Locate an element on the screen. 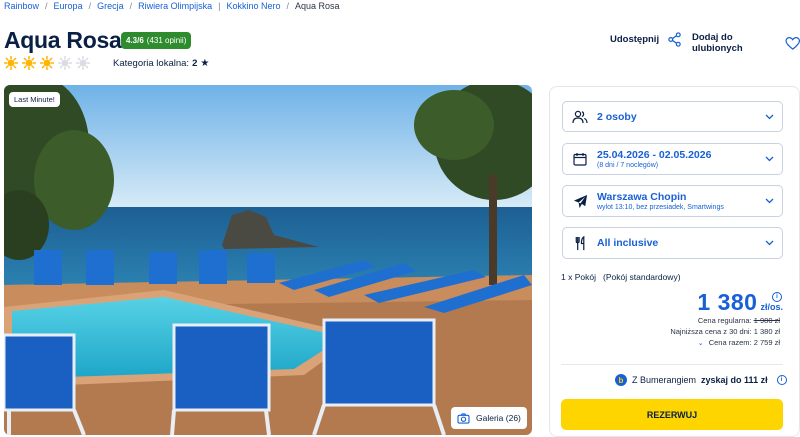  rating-count: (431 opinii) is located at coordinates (166, 40).